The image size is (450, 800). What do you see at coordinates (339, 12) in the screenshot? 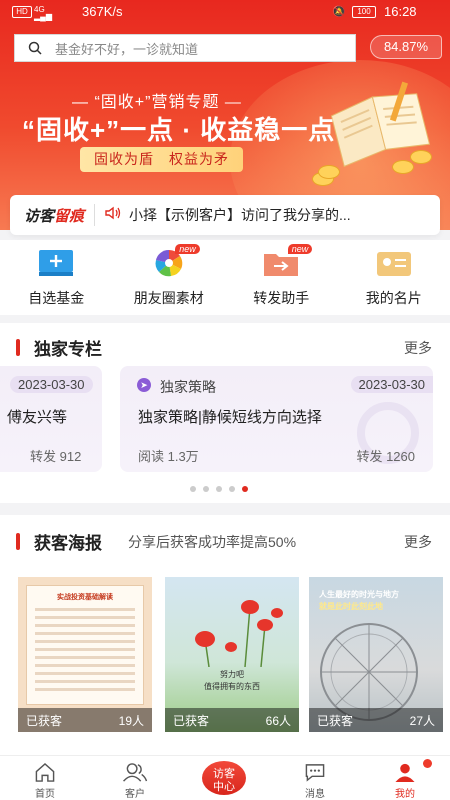
I see `mute-icon: 🔕` at bounding box center [339, 12].